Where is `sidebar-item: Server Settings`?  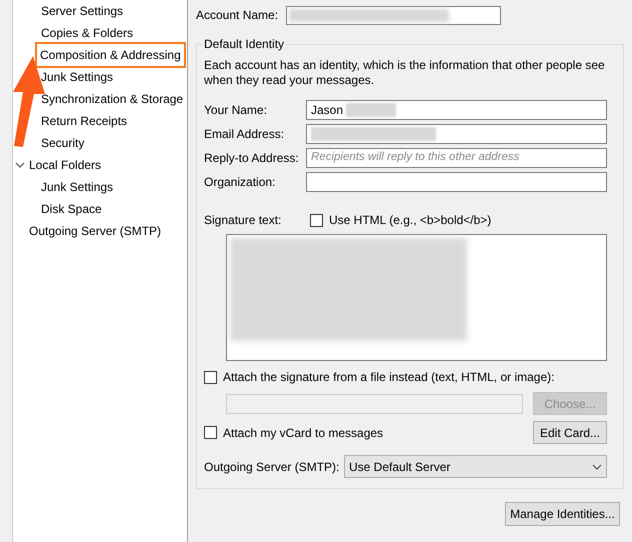
sidebar-item: Server Settings is located at coordinates (82, 11).